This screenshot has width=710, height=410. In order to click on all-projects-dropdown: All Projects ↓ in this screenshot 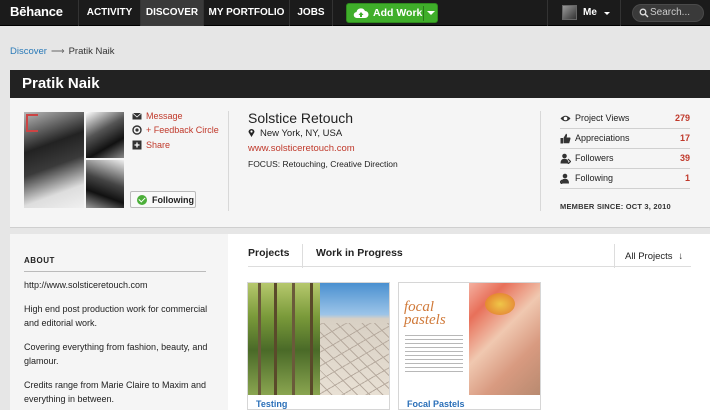, I will do `click(654, 256)`.